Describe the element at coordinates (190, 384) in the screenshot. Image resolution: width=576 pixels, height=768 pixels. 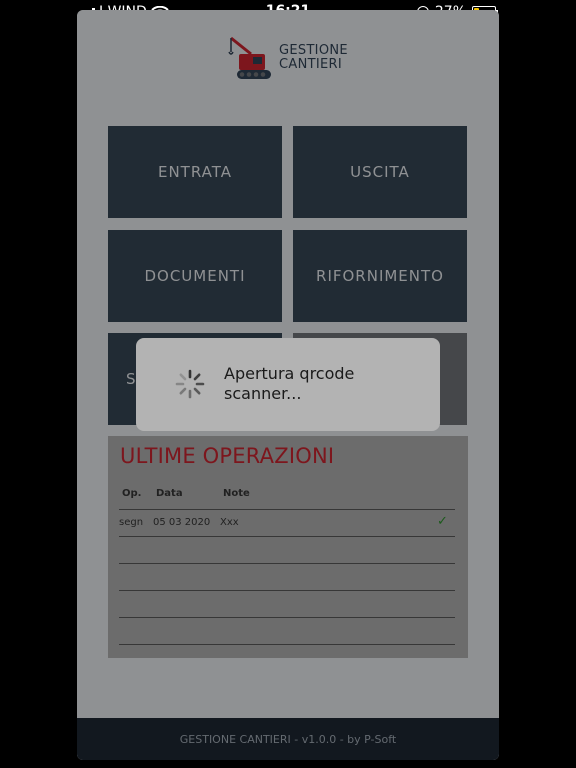
I see `loading-spinner-icon` at that location.